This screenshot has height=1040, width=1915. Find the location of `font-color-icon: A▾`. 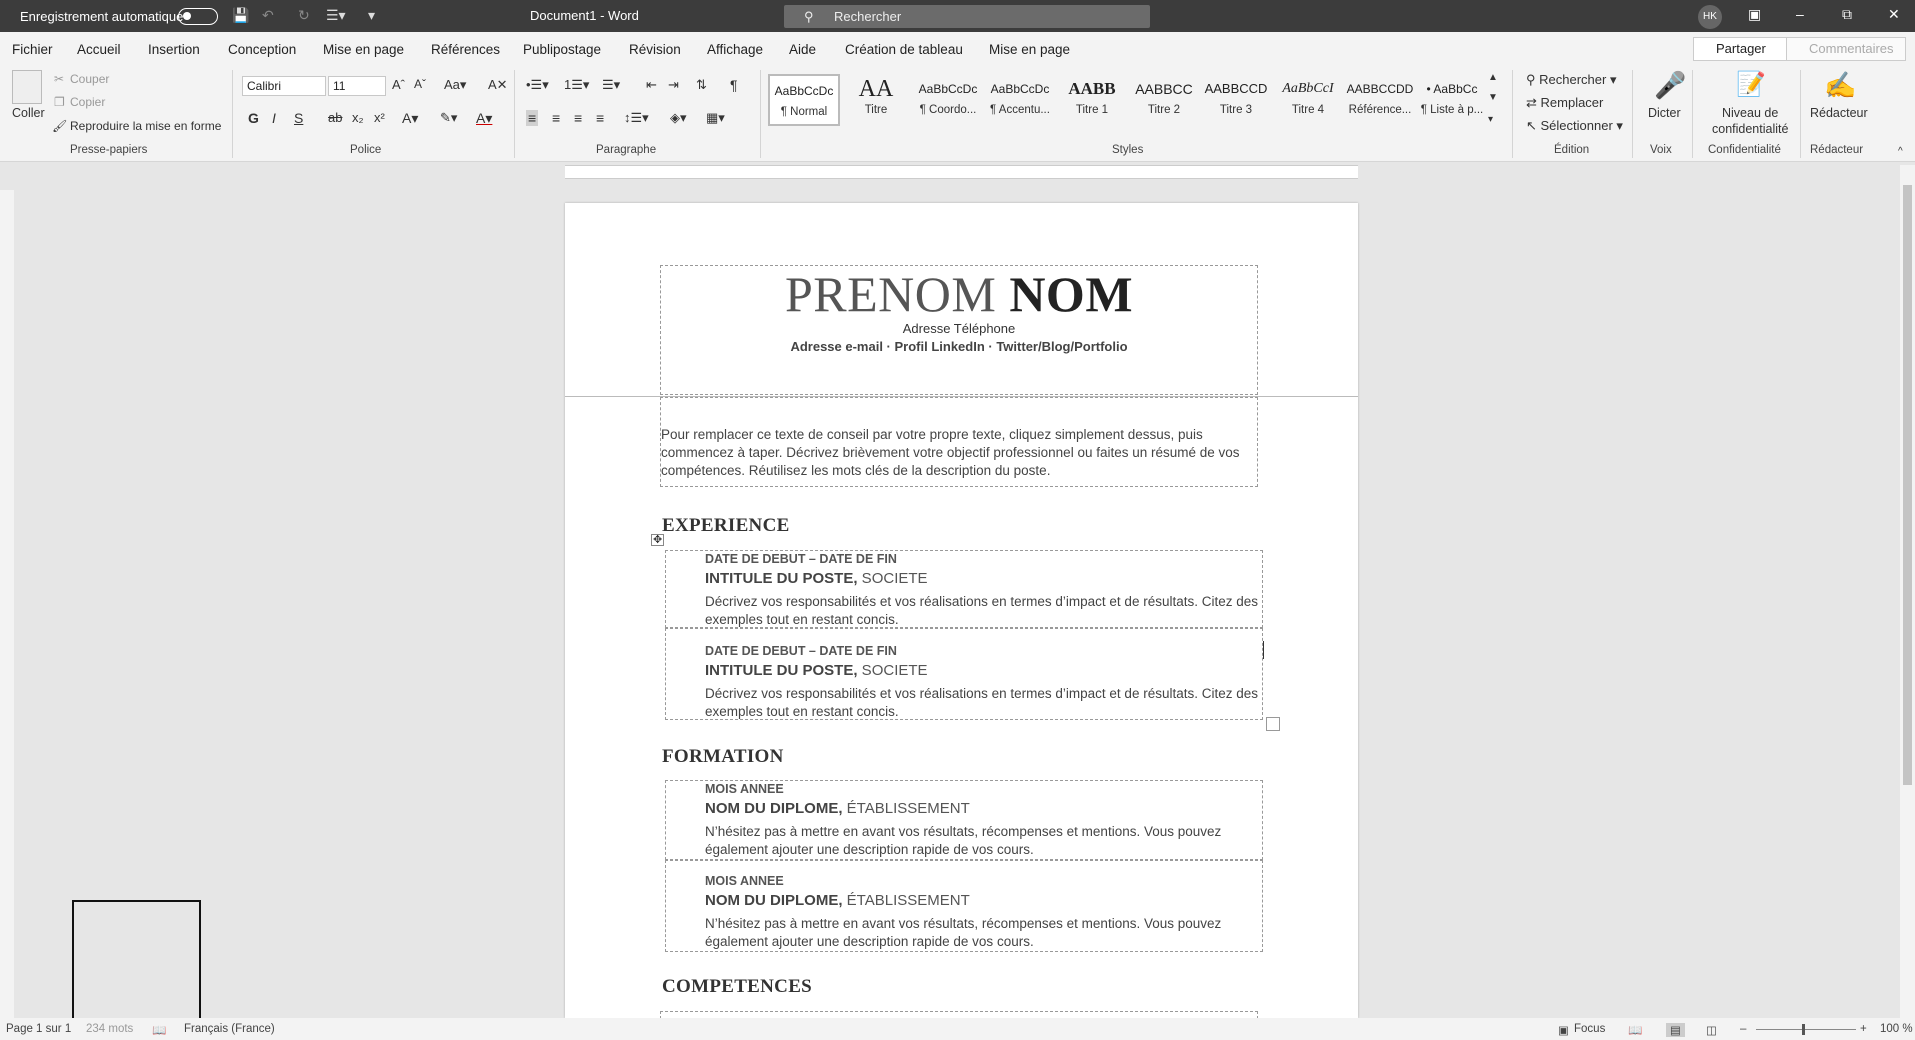

font-color-icon: A▾ is located at coordinates (484, 118).